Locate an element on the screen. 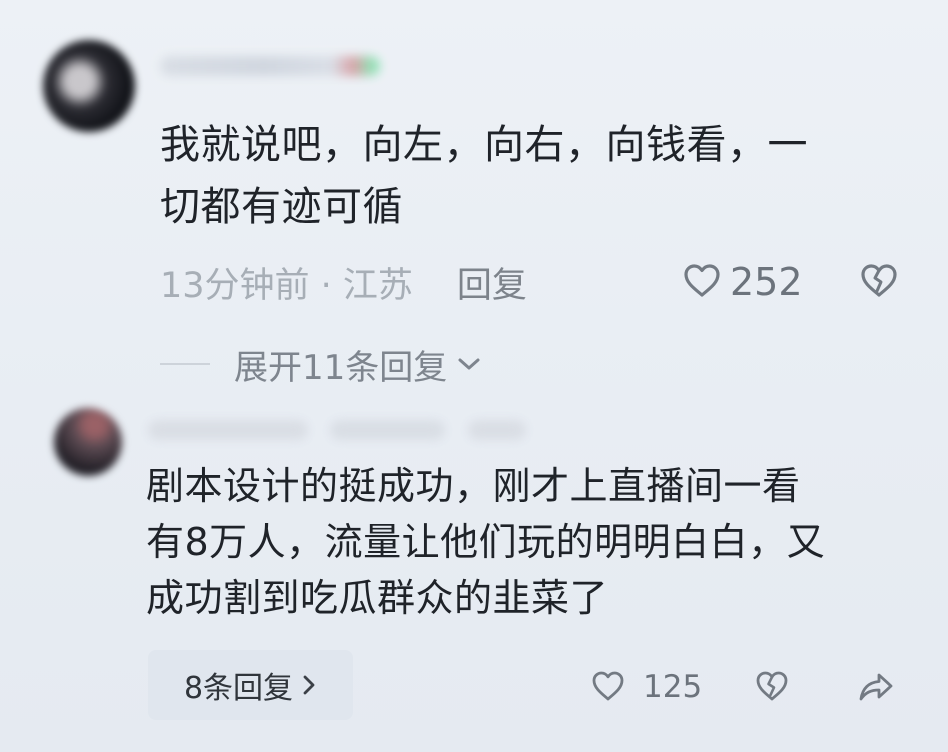 This screenshot has height=752, width=948. comment-meta-row: 13分钟前 · 江苏 回复 is located at coordinates (343, 282).